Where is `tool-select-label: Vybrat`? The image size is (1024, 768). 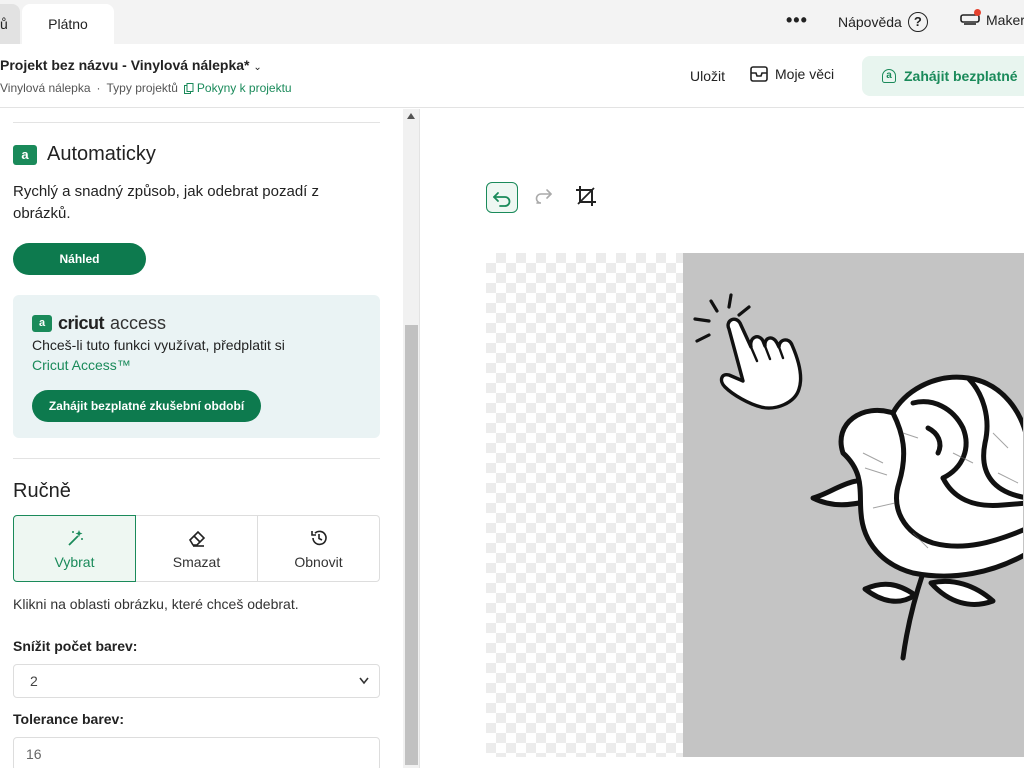 tool-select-label: Vybrat is located at coordinates (74, 561).